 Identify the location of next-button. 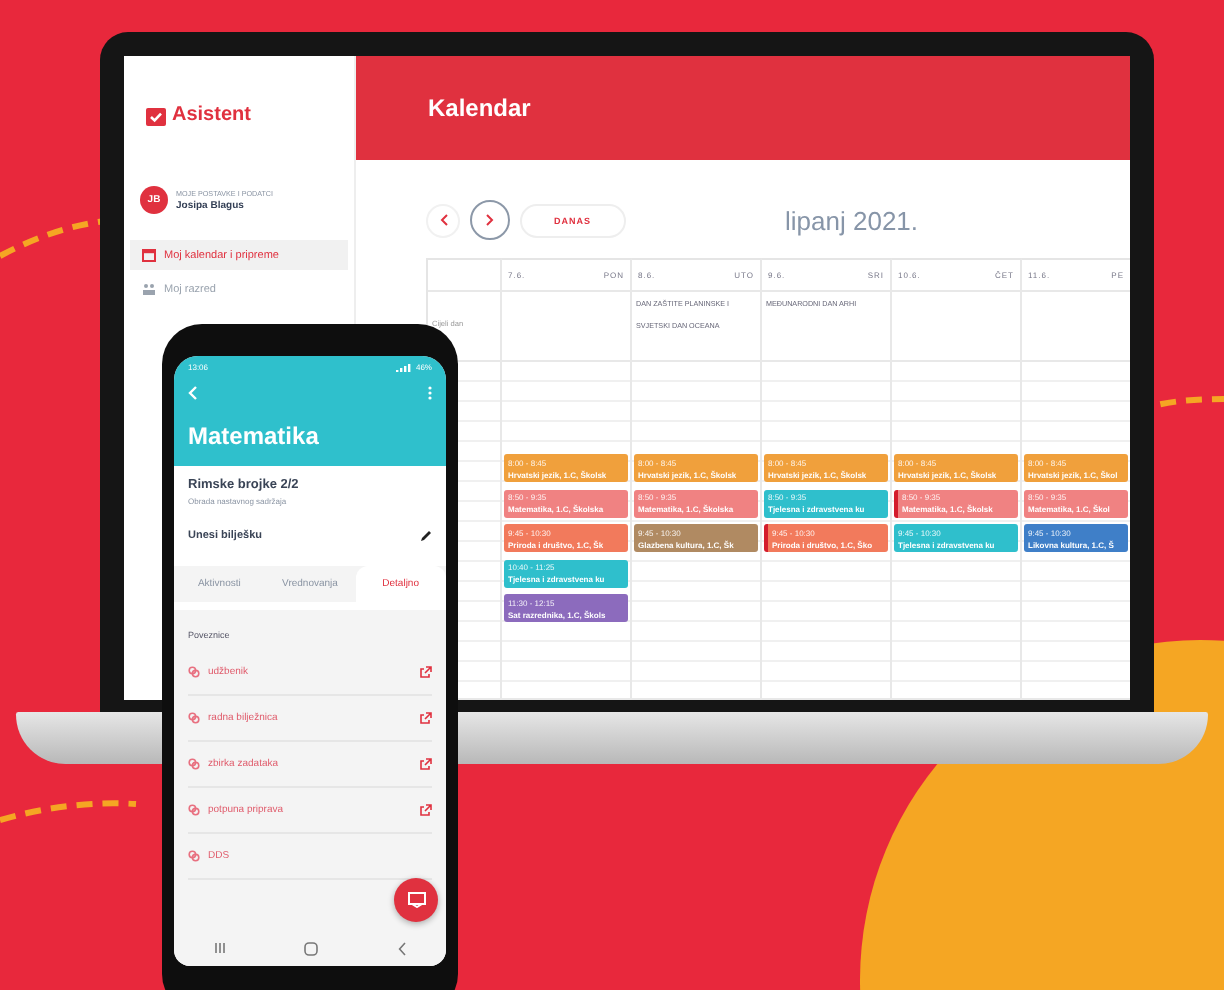
(490, 220).